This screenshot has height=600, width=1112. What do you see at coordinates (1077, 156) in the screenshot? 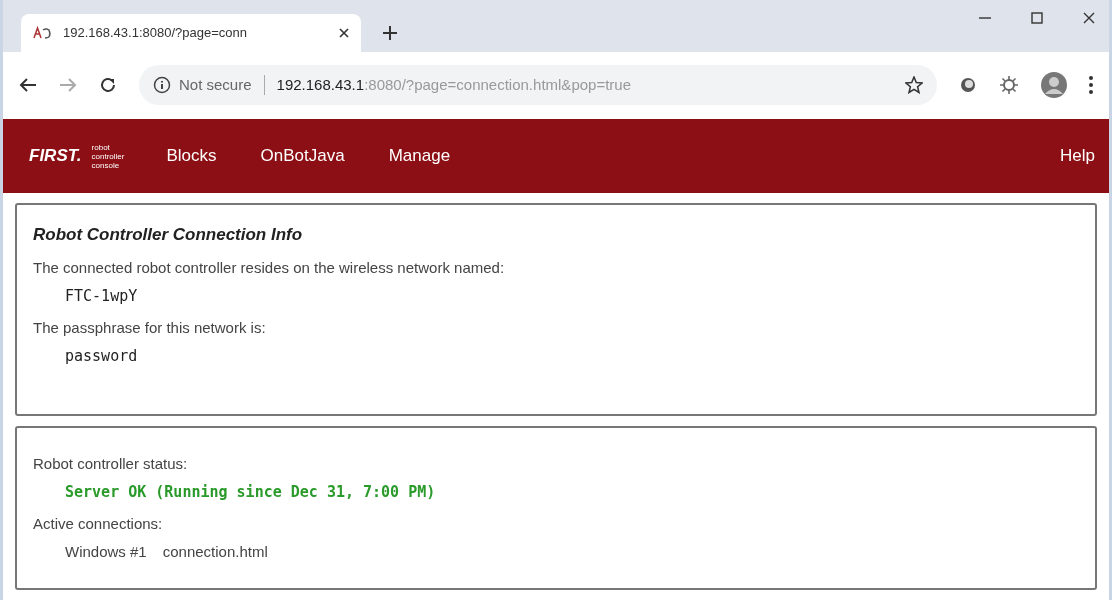
I see `nav-link: Help` at bounding box center [1077, 156].